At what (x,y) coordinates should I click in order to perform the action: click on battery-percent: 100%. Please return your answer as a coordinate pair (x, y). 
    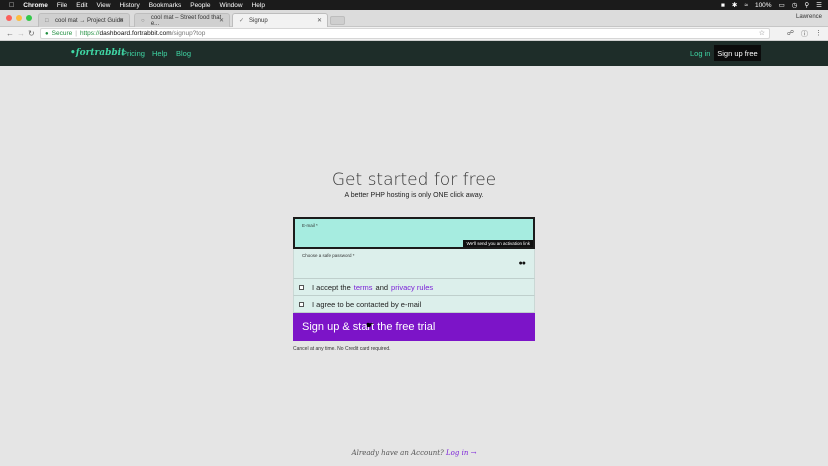
    Looking at the image, I should click on (763, 5).